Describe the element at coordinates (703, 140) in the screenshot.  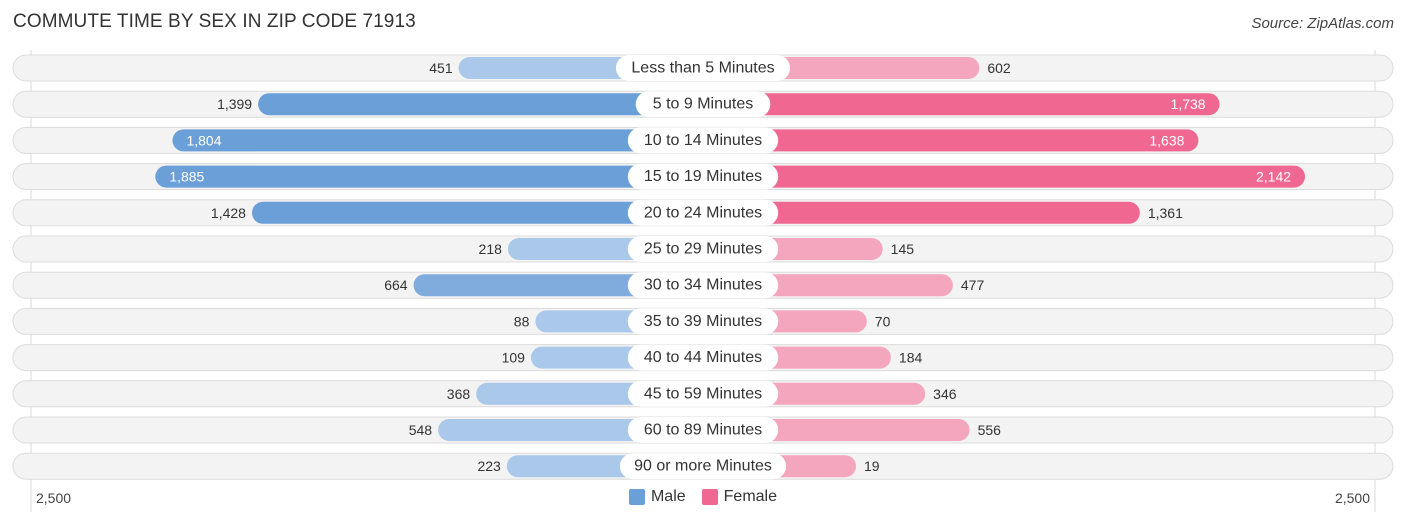
I see `category-label: 10 to 14 Minutes` at that location.